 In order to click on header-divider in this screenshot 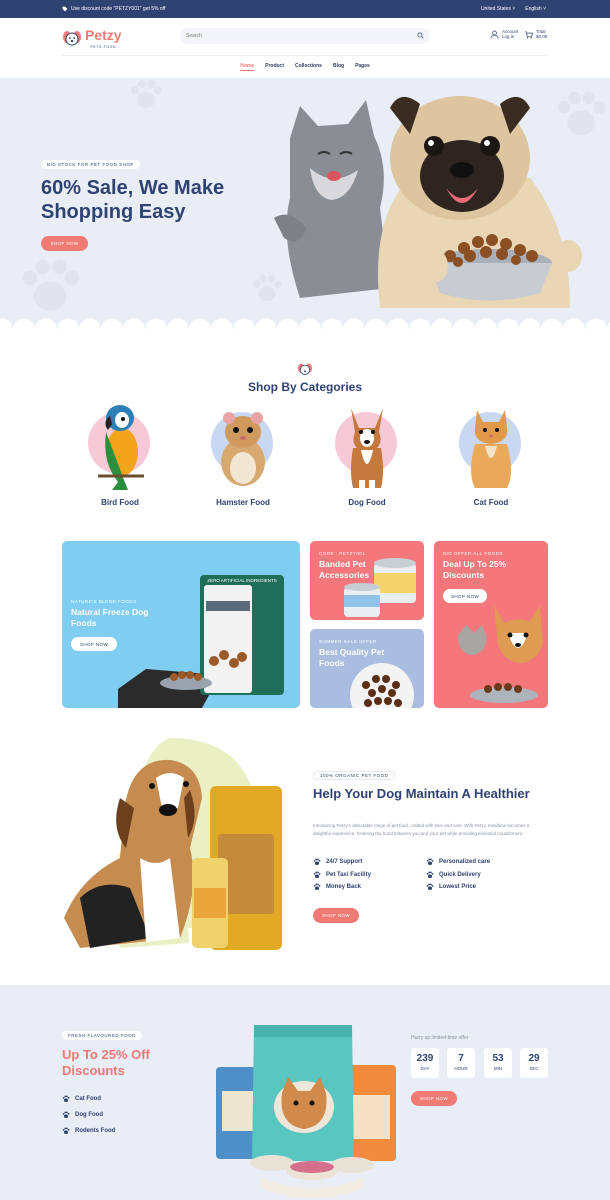, I will do `click(305, 55)`.